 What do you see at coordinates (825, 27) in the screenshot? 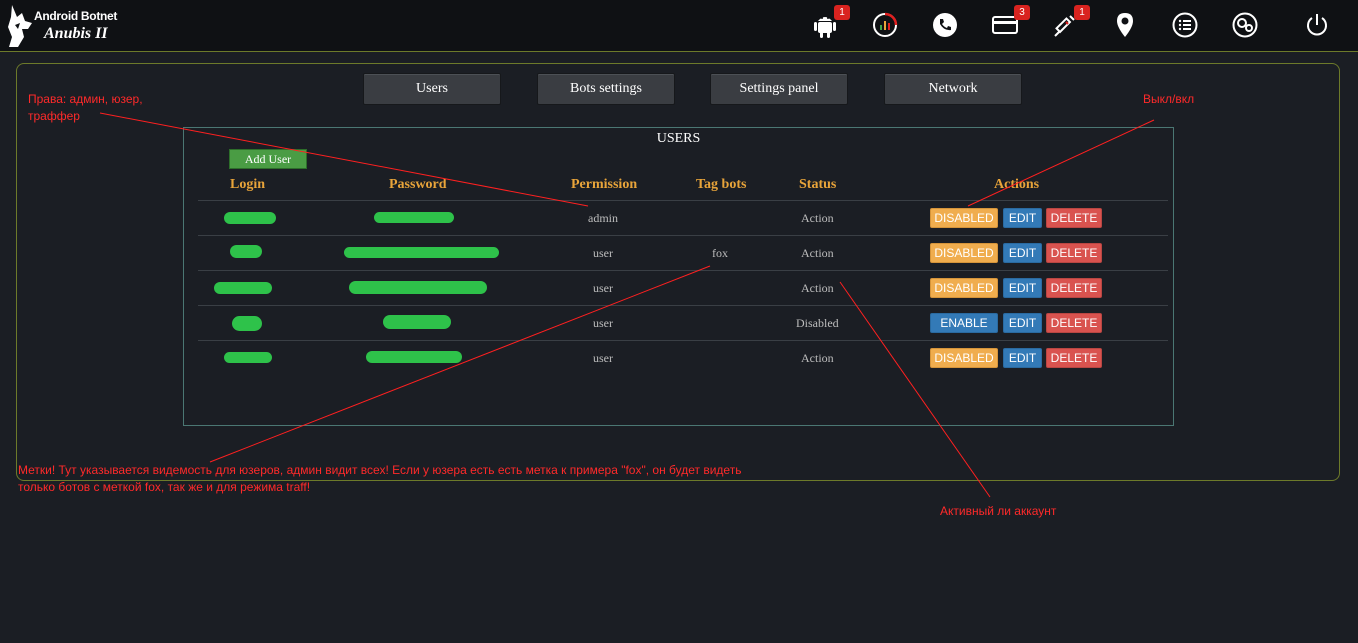
I see `android-icon` at bounding box center [825, 27].